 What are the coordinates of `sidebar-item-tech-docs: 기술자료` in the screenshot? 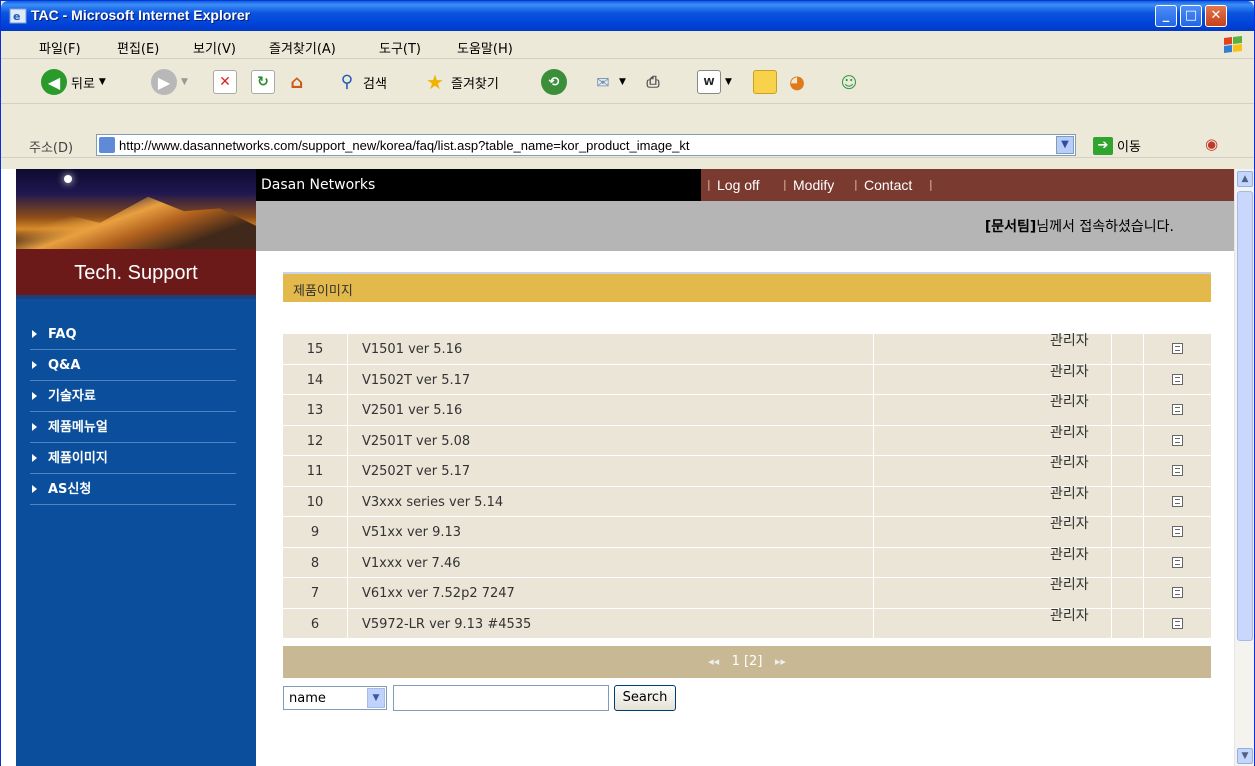 It's located at (133, 396).